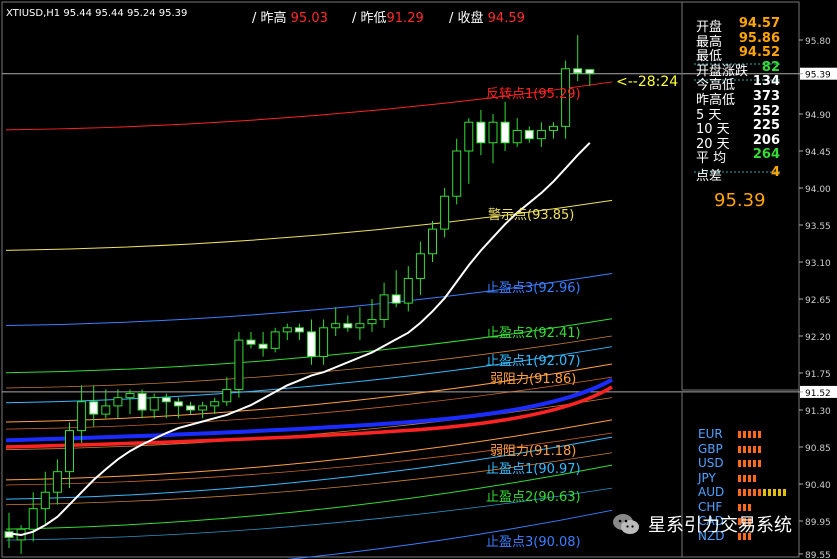 The image size is (837, 559). I want to click on stat-label: 点差, so click(709, 176).